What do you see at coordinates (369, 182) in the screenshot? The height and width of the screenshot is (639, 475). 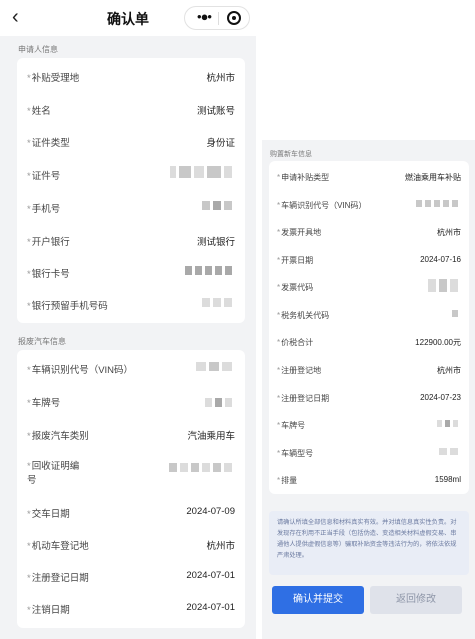 I see `row-subsidy-type: *申请补贴类型 燃油乘用车补贴` at bounding box center [369, 182].